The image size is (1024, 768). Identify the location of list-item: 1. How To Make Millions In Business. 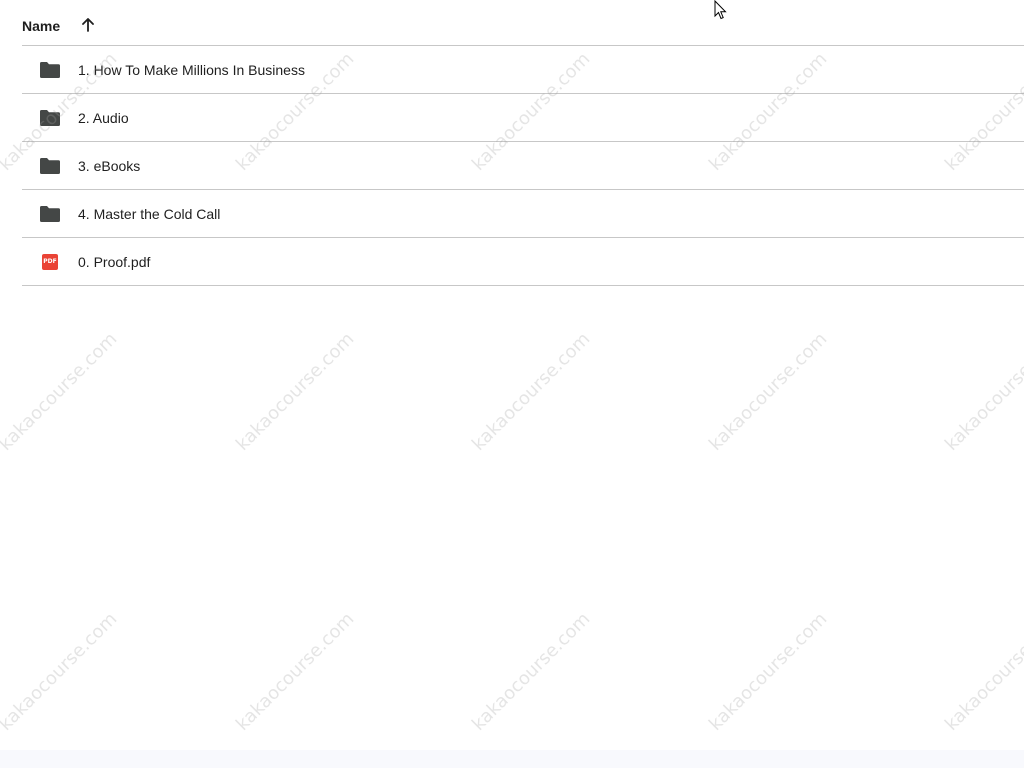
(523, 70).